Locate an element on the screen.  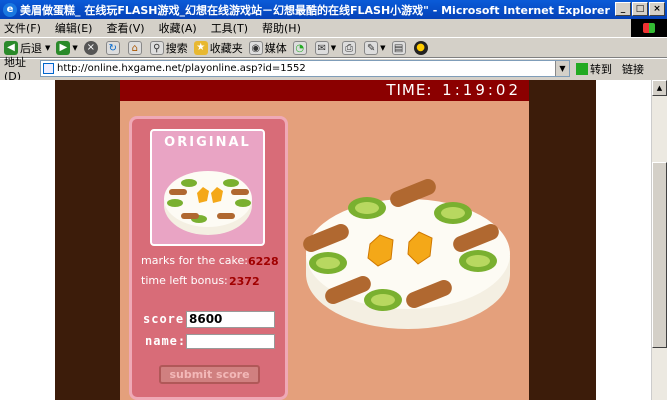
menu-tools: 工具(T) is located at coordinates (229, 28).